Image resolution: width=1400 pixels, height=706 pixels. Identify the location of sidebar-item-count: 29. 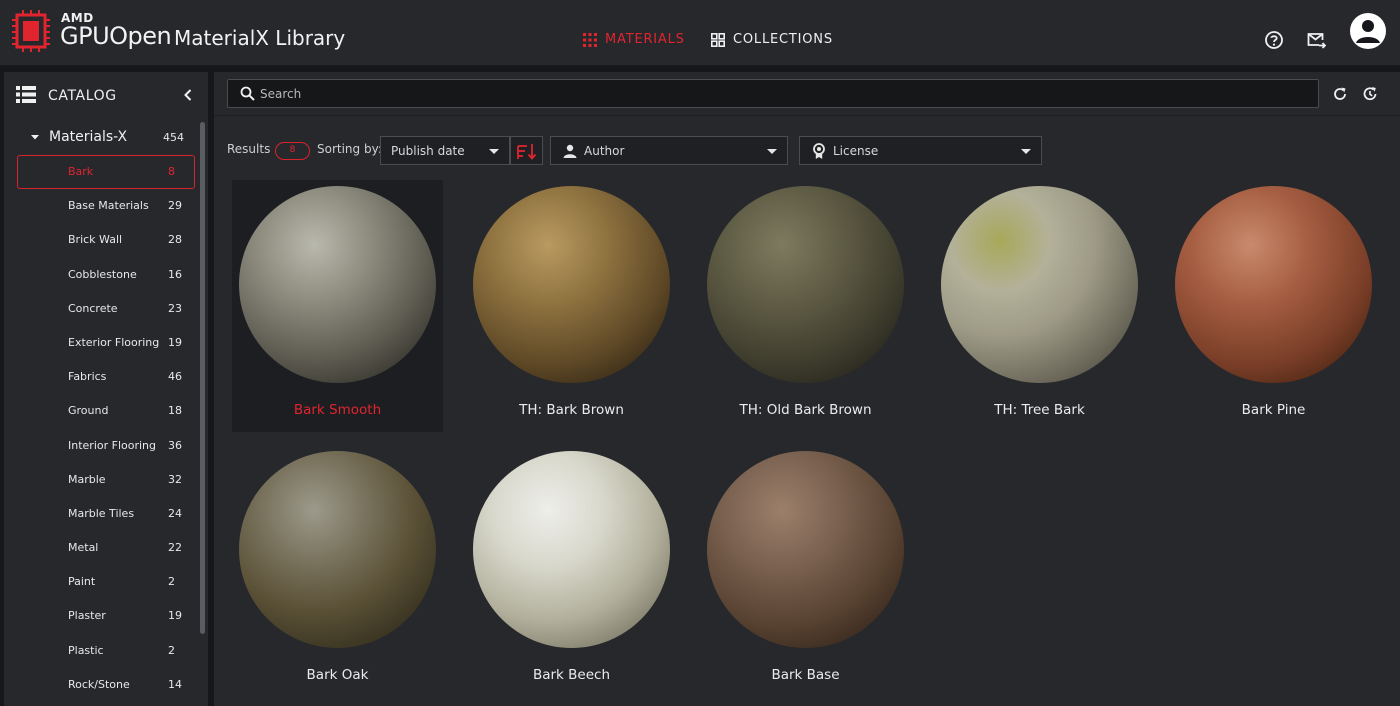
(175, 206).